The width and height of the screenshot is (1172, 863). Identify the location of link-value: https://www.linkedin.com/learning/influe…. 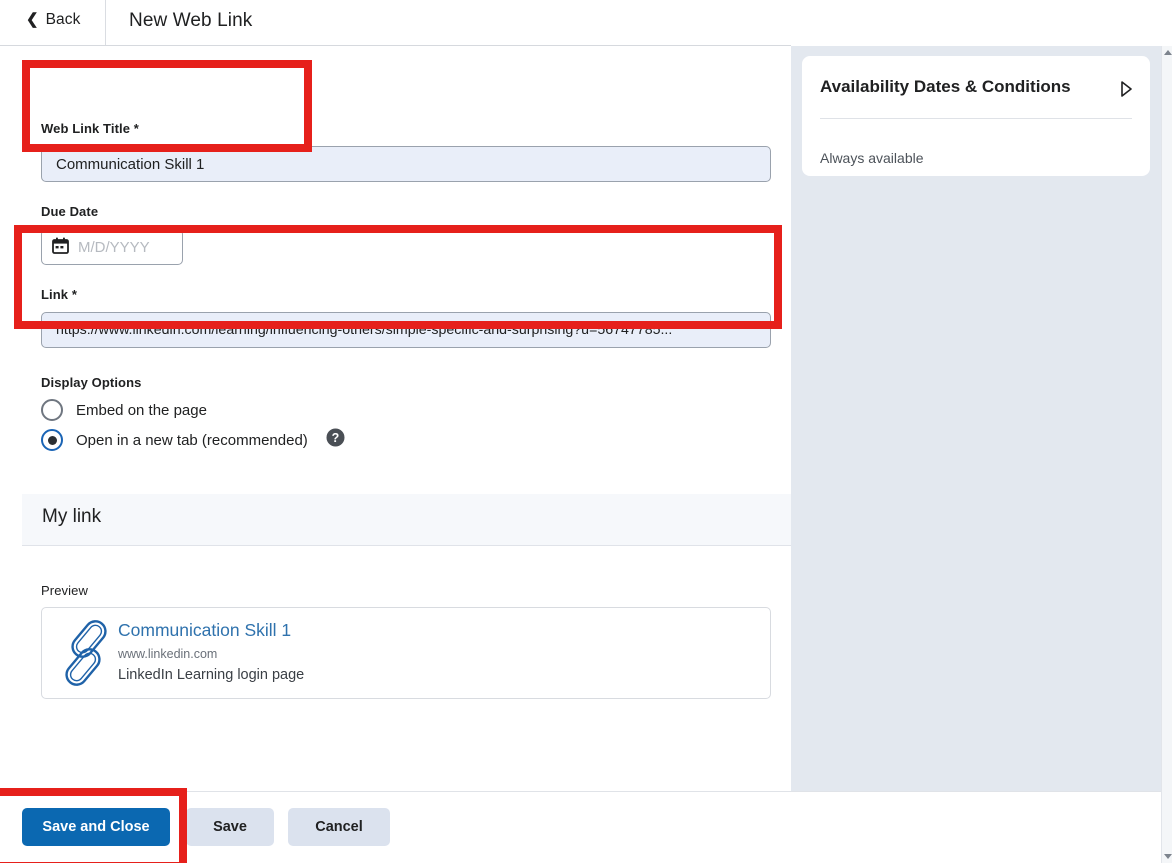
(364, 330).